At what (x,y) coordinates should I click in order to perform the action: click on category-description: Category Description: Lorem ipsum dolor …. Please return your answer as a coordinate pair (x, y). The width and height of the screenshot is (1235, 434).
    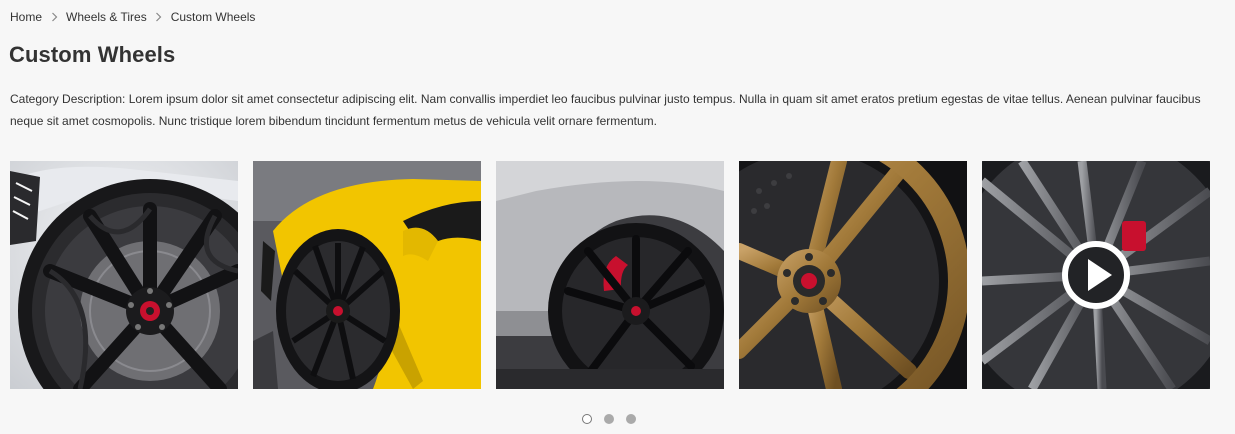
    Looking at the image, I should click on (605, 110).